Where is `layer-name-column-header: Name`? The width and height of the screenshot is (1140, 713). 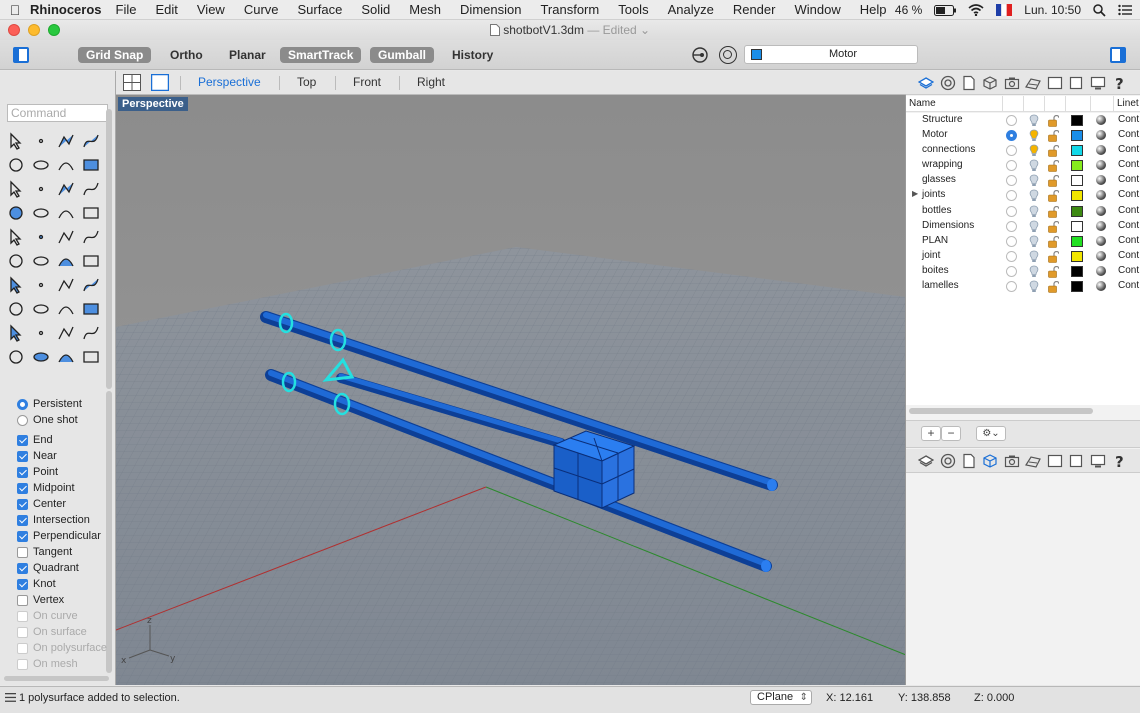
layer-name-column-header: Name is located at coordinates (922, 103).